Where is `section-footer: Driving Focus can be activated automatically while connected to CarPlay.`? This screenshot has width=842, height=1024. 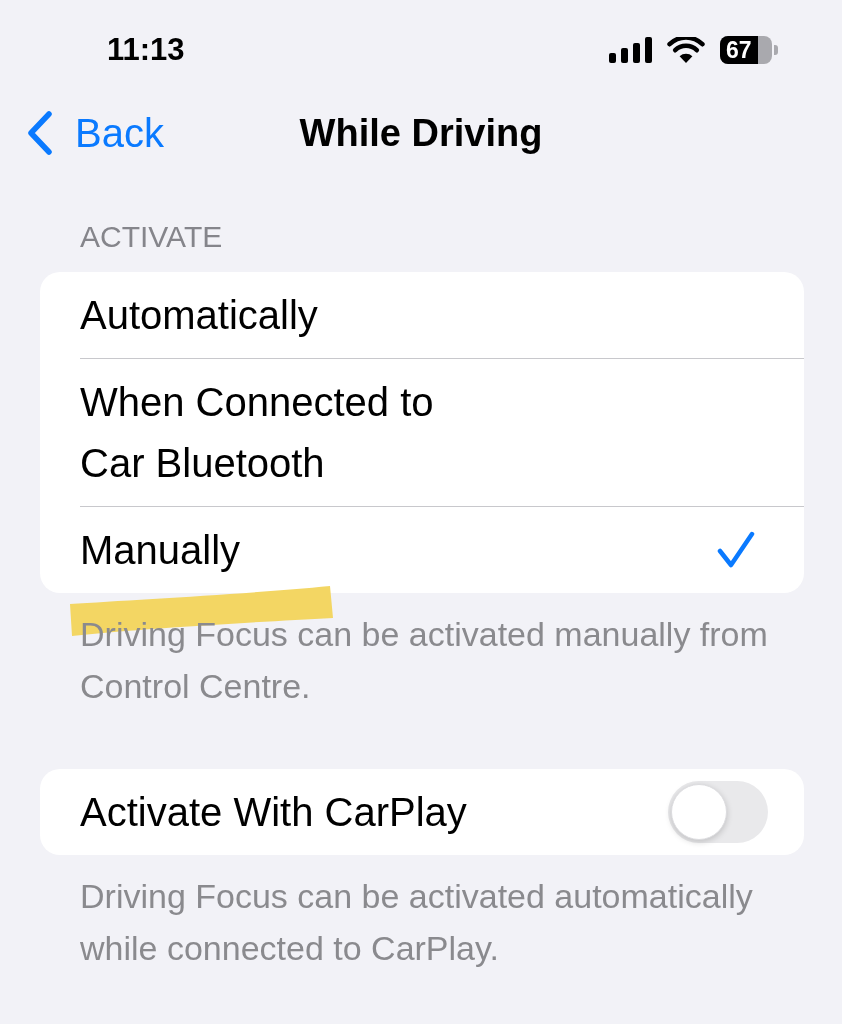
section-footer: Driving Focus can be activated automatically while connected to CarPlay. is located at coordinates (431, 922).